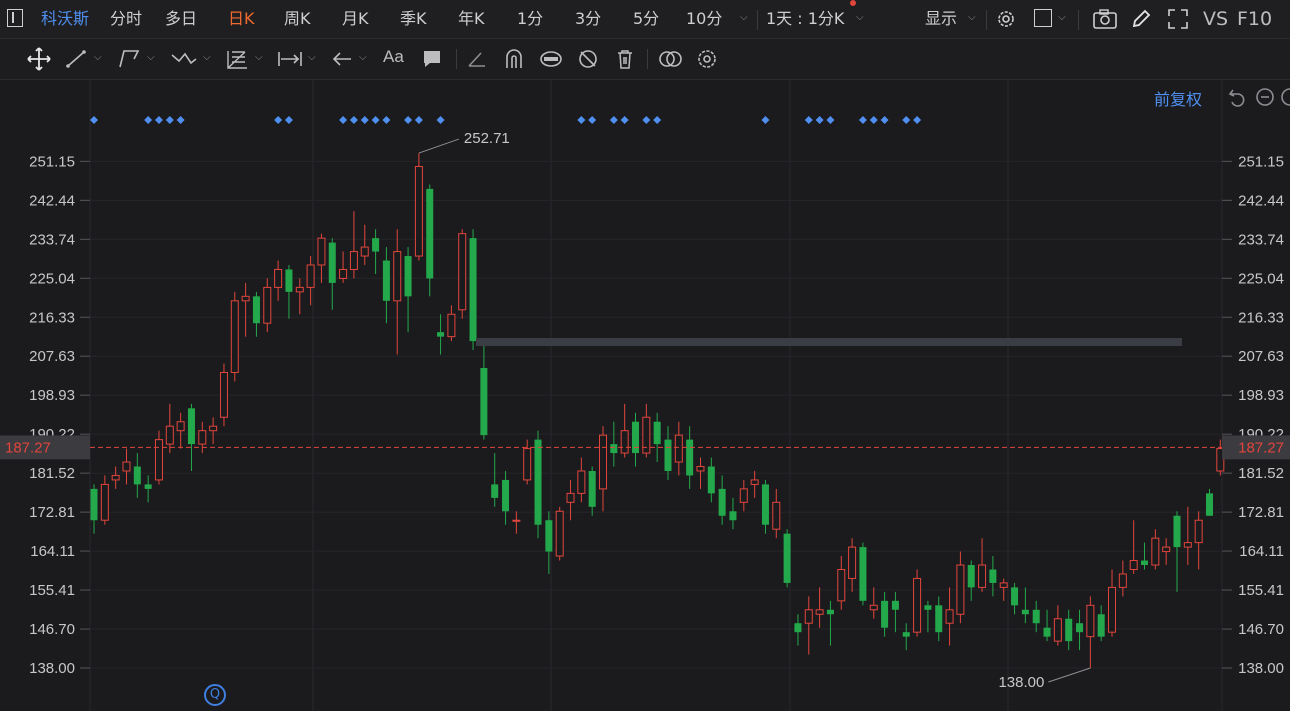 This screenshot has width=1290, height=711. I want to click on tab-1min: 1分, so click(530, 19).